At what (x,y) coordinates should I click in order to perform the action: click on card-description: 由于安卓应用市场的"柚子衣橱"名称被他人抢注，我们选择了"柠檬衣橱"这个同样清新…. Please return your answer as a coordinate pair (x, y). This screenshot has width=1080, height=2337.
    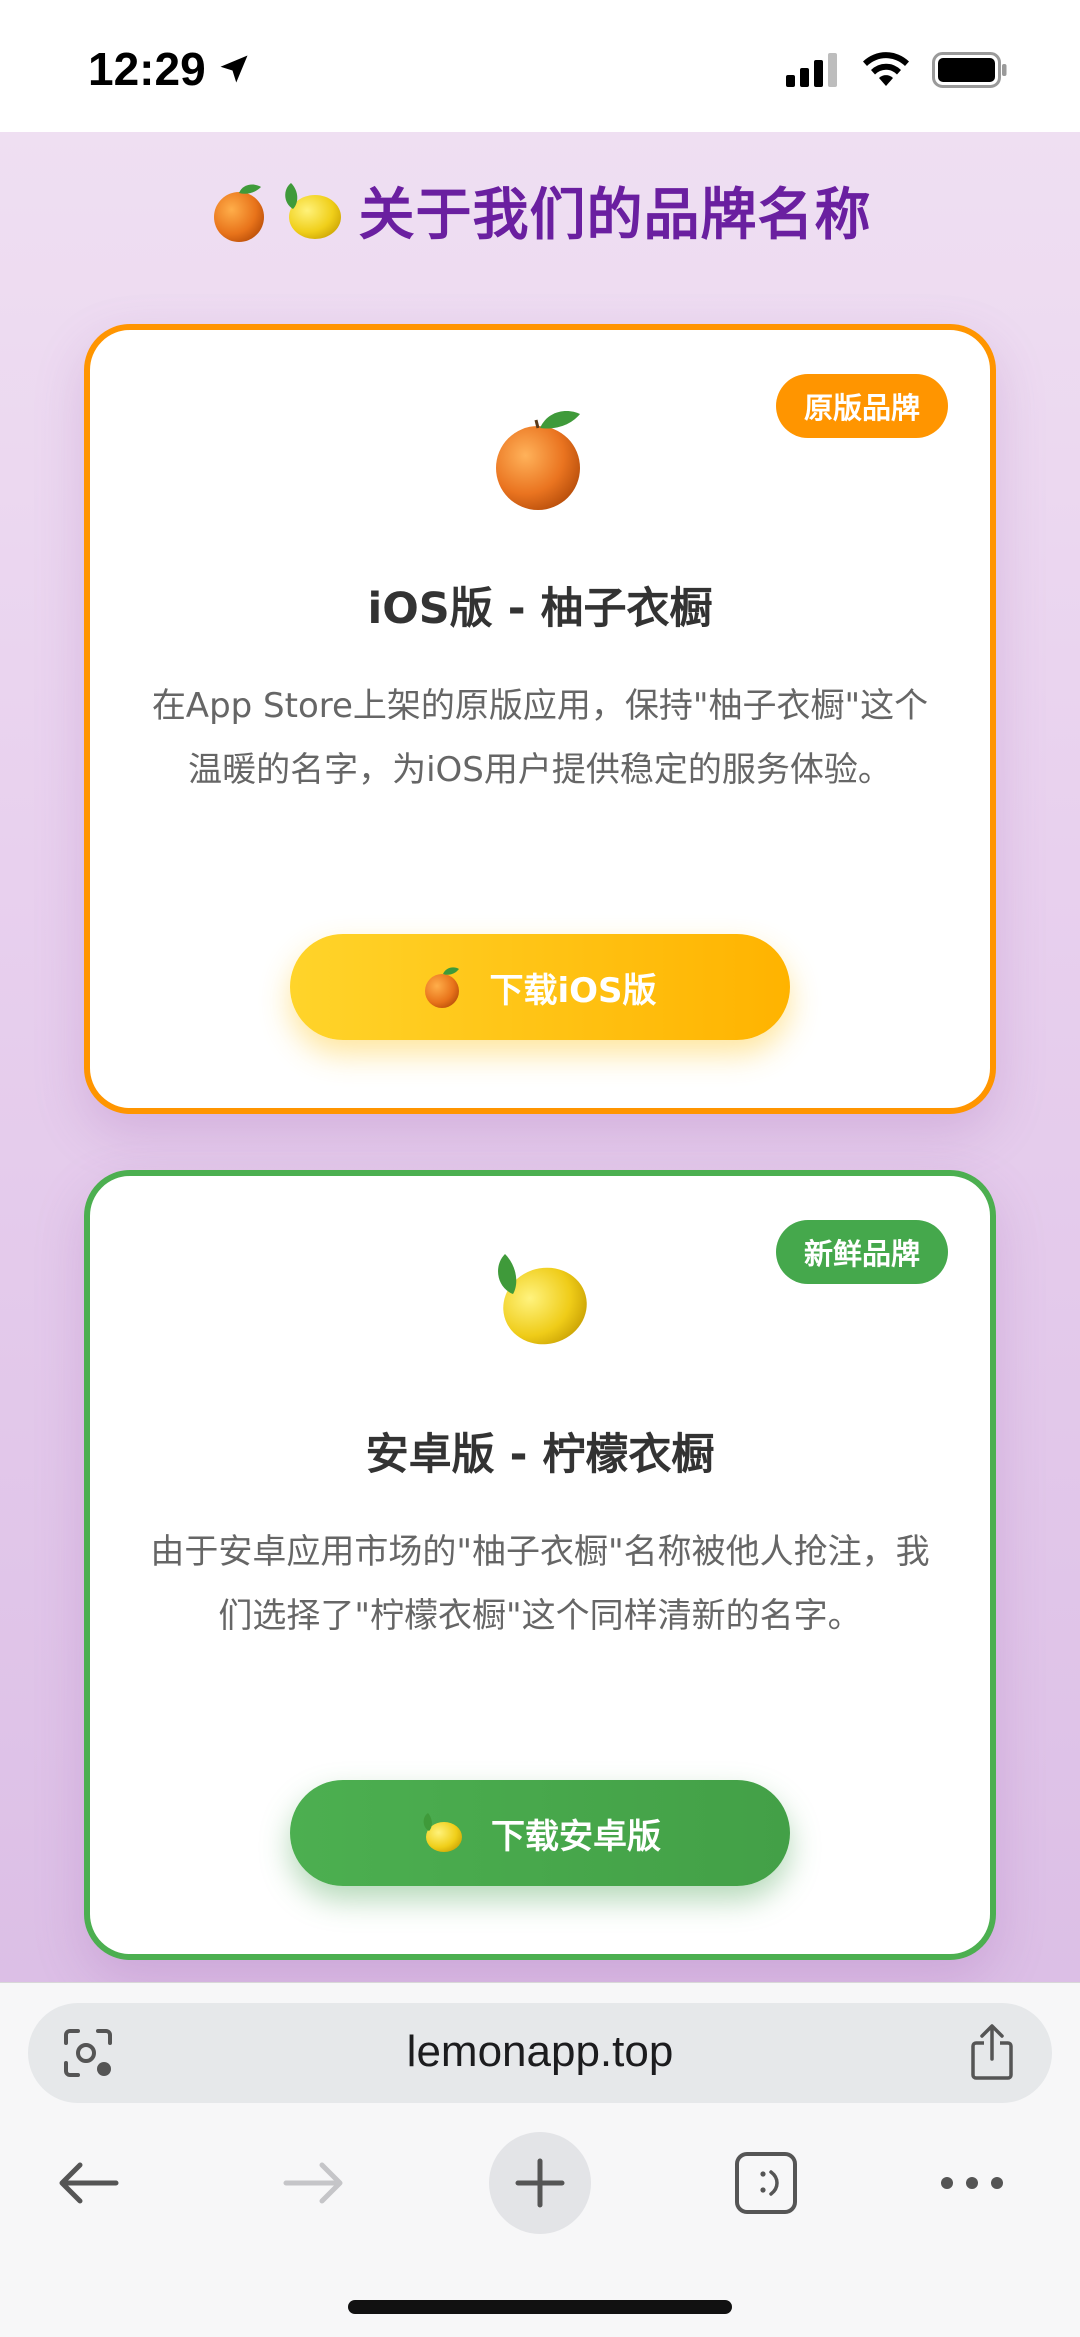
    Looking at the image, I should click on (540, 1584).